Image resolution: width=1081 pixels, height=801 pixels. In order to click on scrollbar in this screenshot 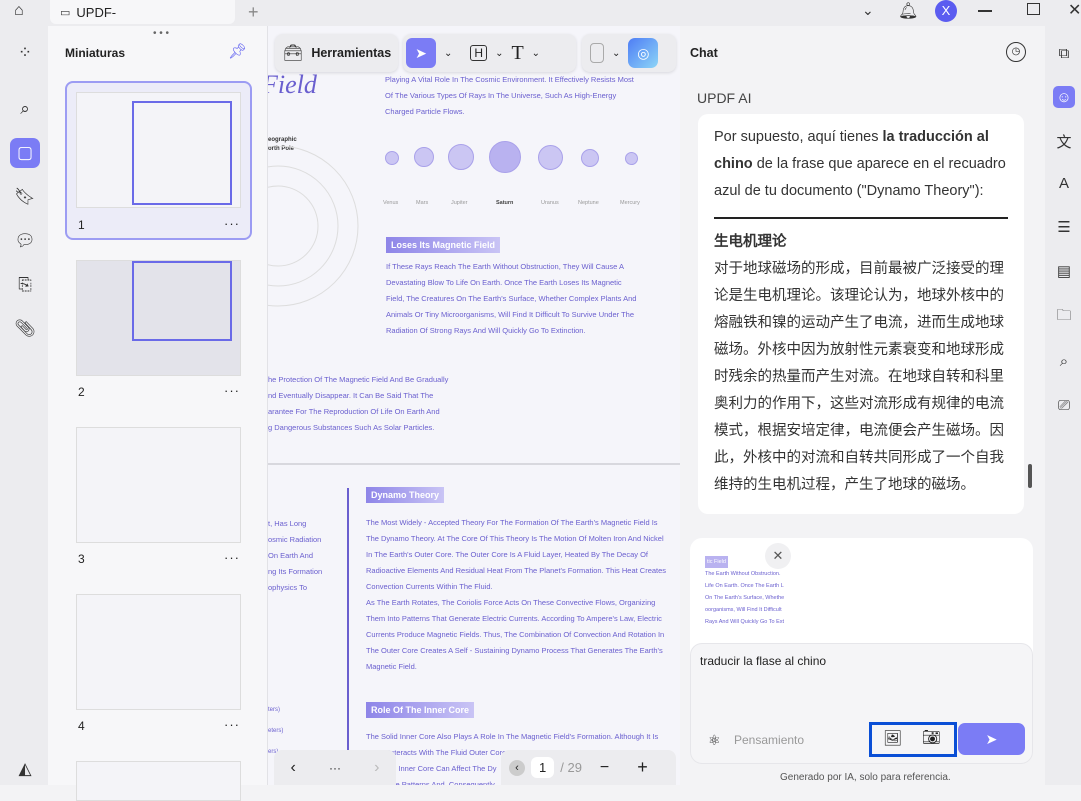, I will do `click(1030, 476)`.